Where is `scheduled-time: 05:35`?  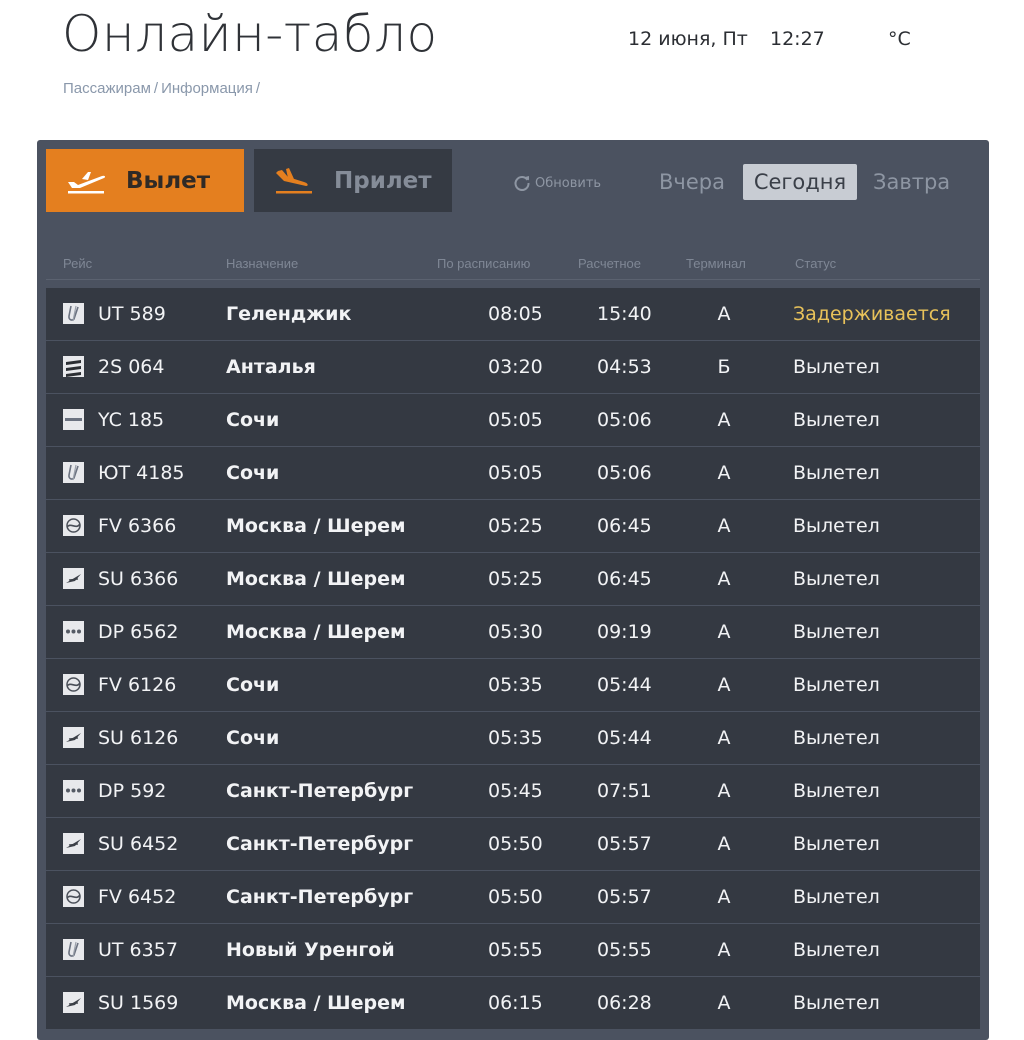
scheduled-time: 05:35 is located at coordinates (515, 738).